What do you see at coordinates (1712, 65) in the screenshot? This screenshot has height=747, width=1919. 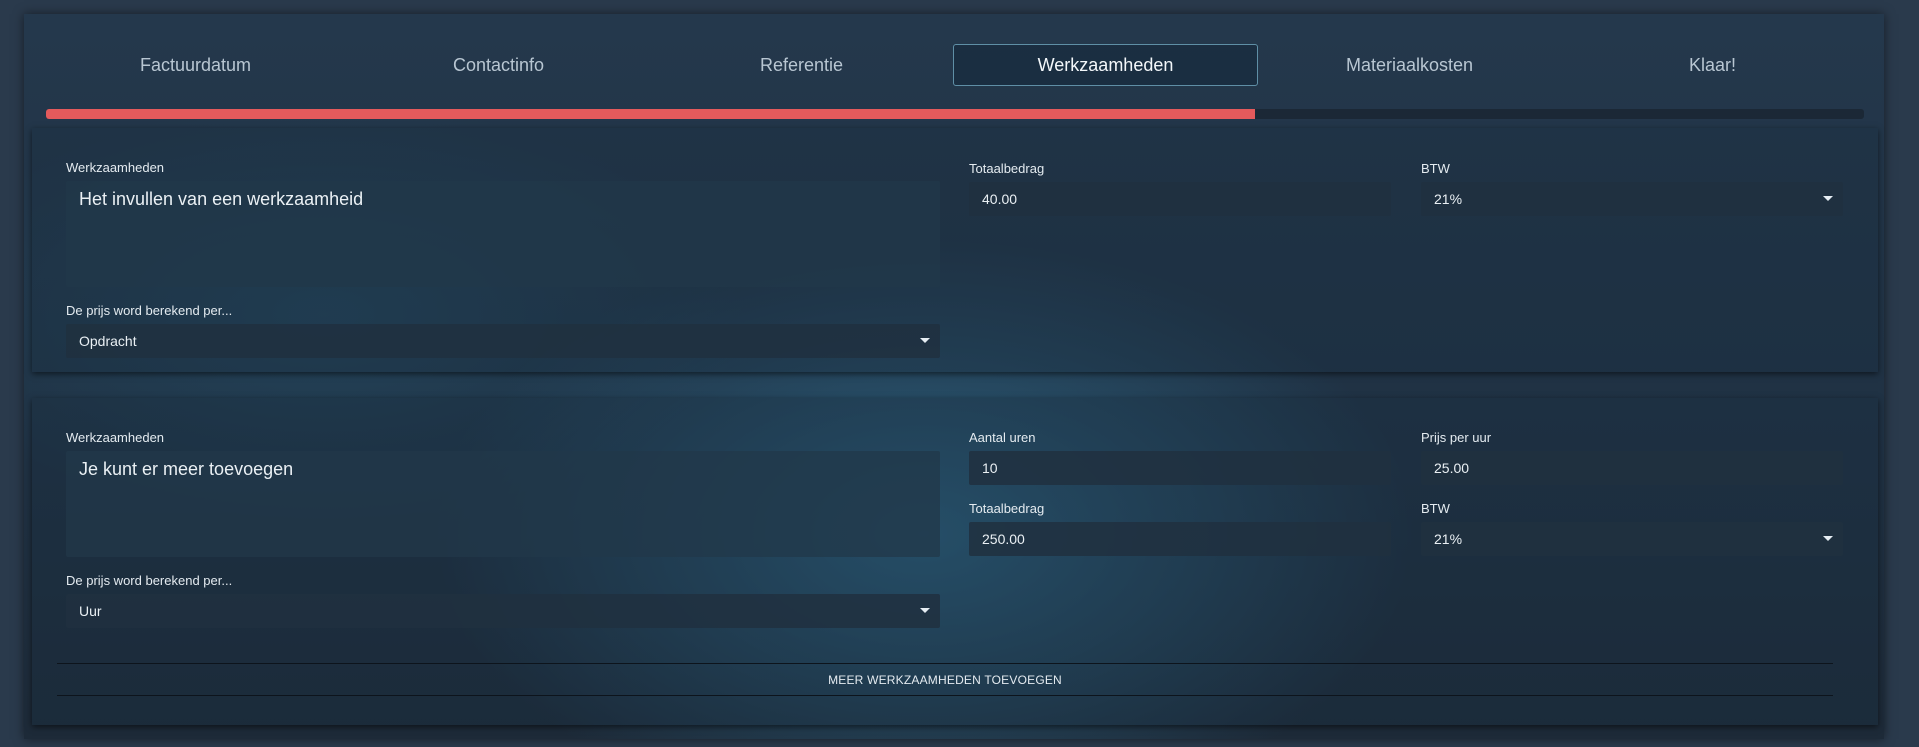 I see `tab-klaar: Klaar!` at bounding box center [1712, 65].